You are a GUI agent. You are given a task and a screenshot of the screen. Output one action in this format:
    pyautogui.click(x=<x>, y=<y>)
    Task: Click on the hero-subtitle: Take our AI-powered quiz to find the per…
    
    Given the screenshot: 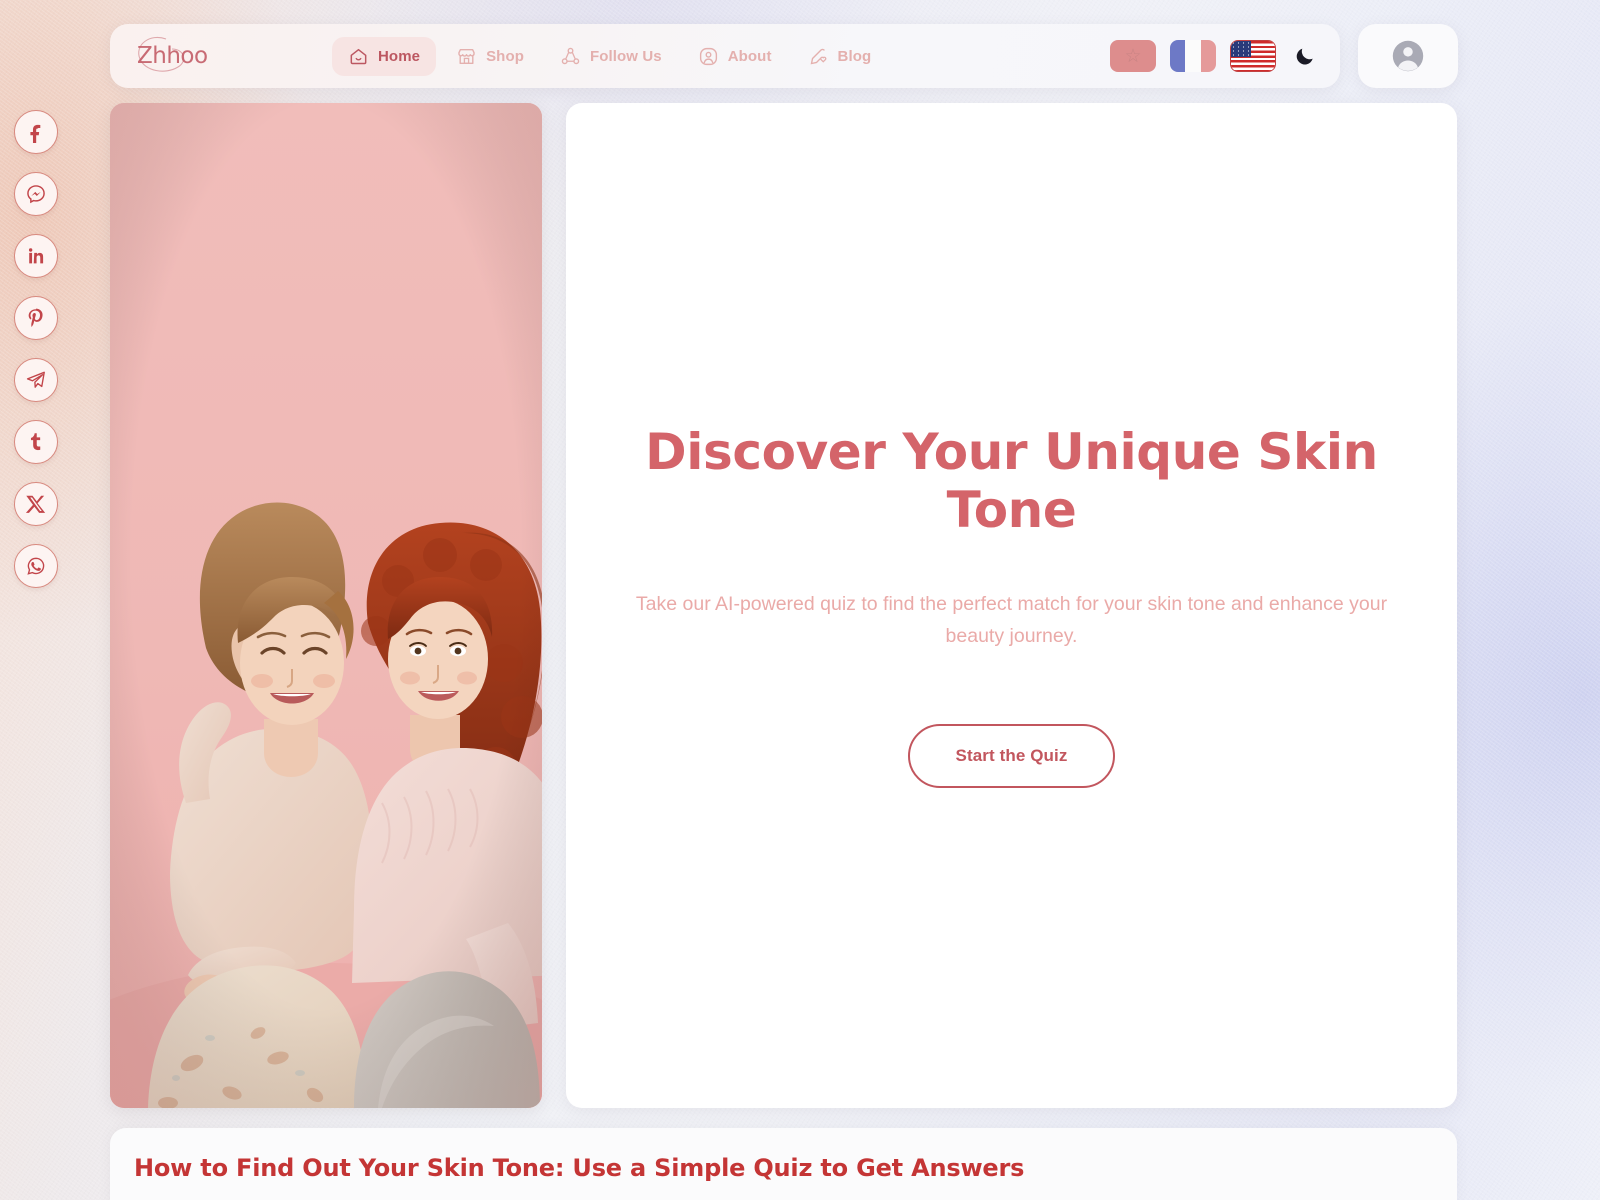 What is the action you would take?
    pyautogui.click(x=1011, y=619)
    